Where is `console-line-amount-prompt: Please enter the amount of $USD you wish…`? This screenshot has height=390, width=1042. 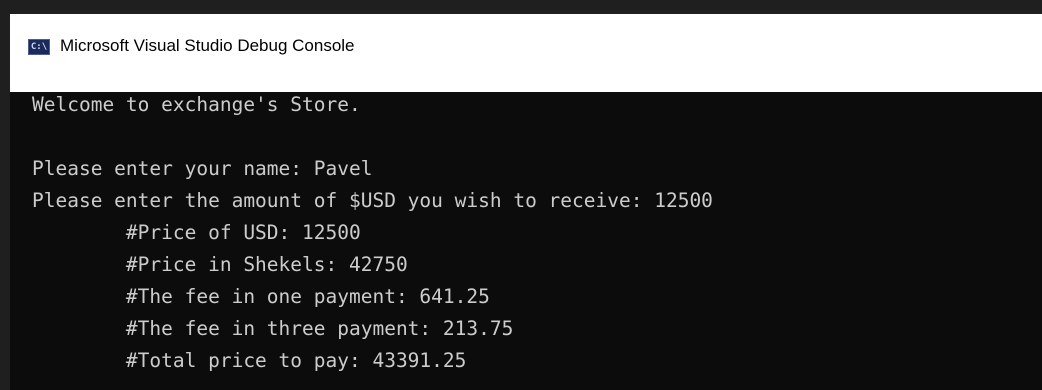
console-line-amount-prompt: Please enter the amount of $USD you wish… is located at coordinates (372, 200).